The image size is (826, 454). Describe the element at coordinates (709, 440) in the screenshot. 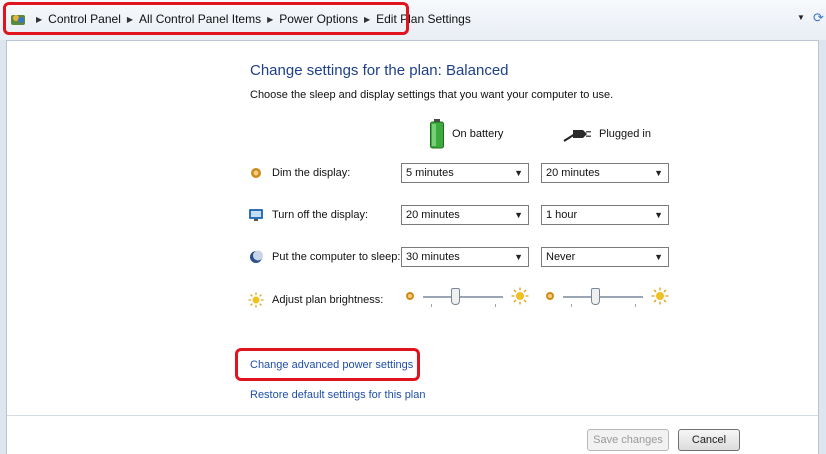

I see `cancel-button: Cancel` at that location.